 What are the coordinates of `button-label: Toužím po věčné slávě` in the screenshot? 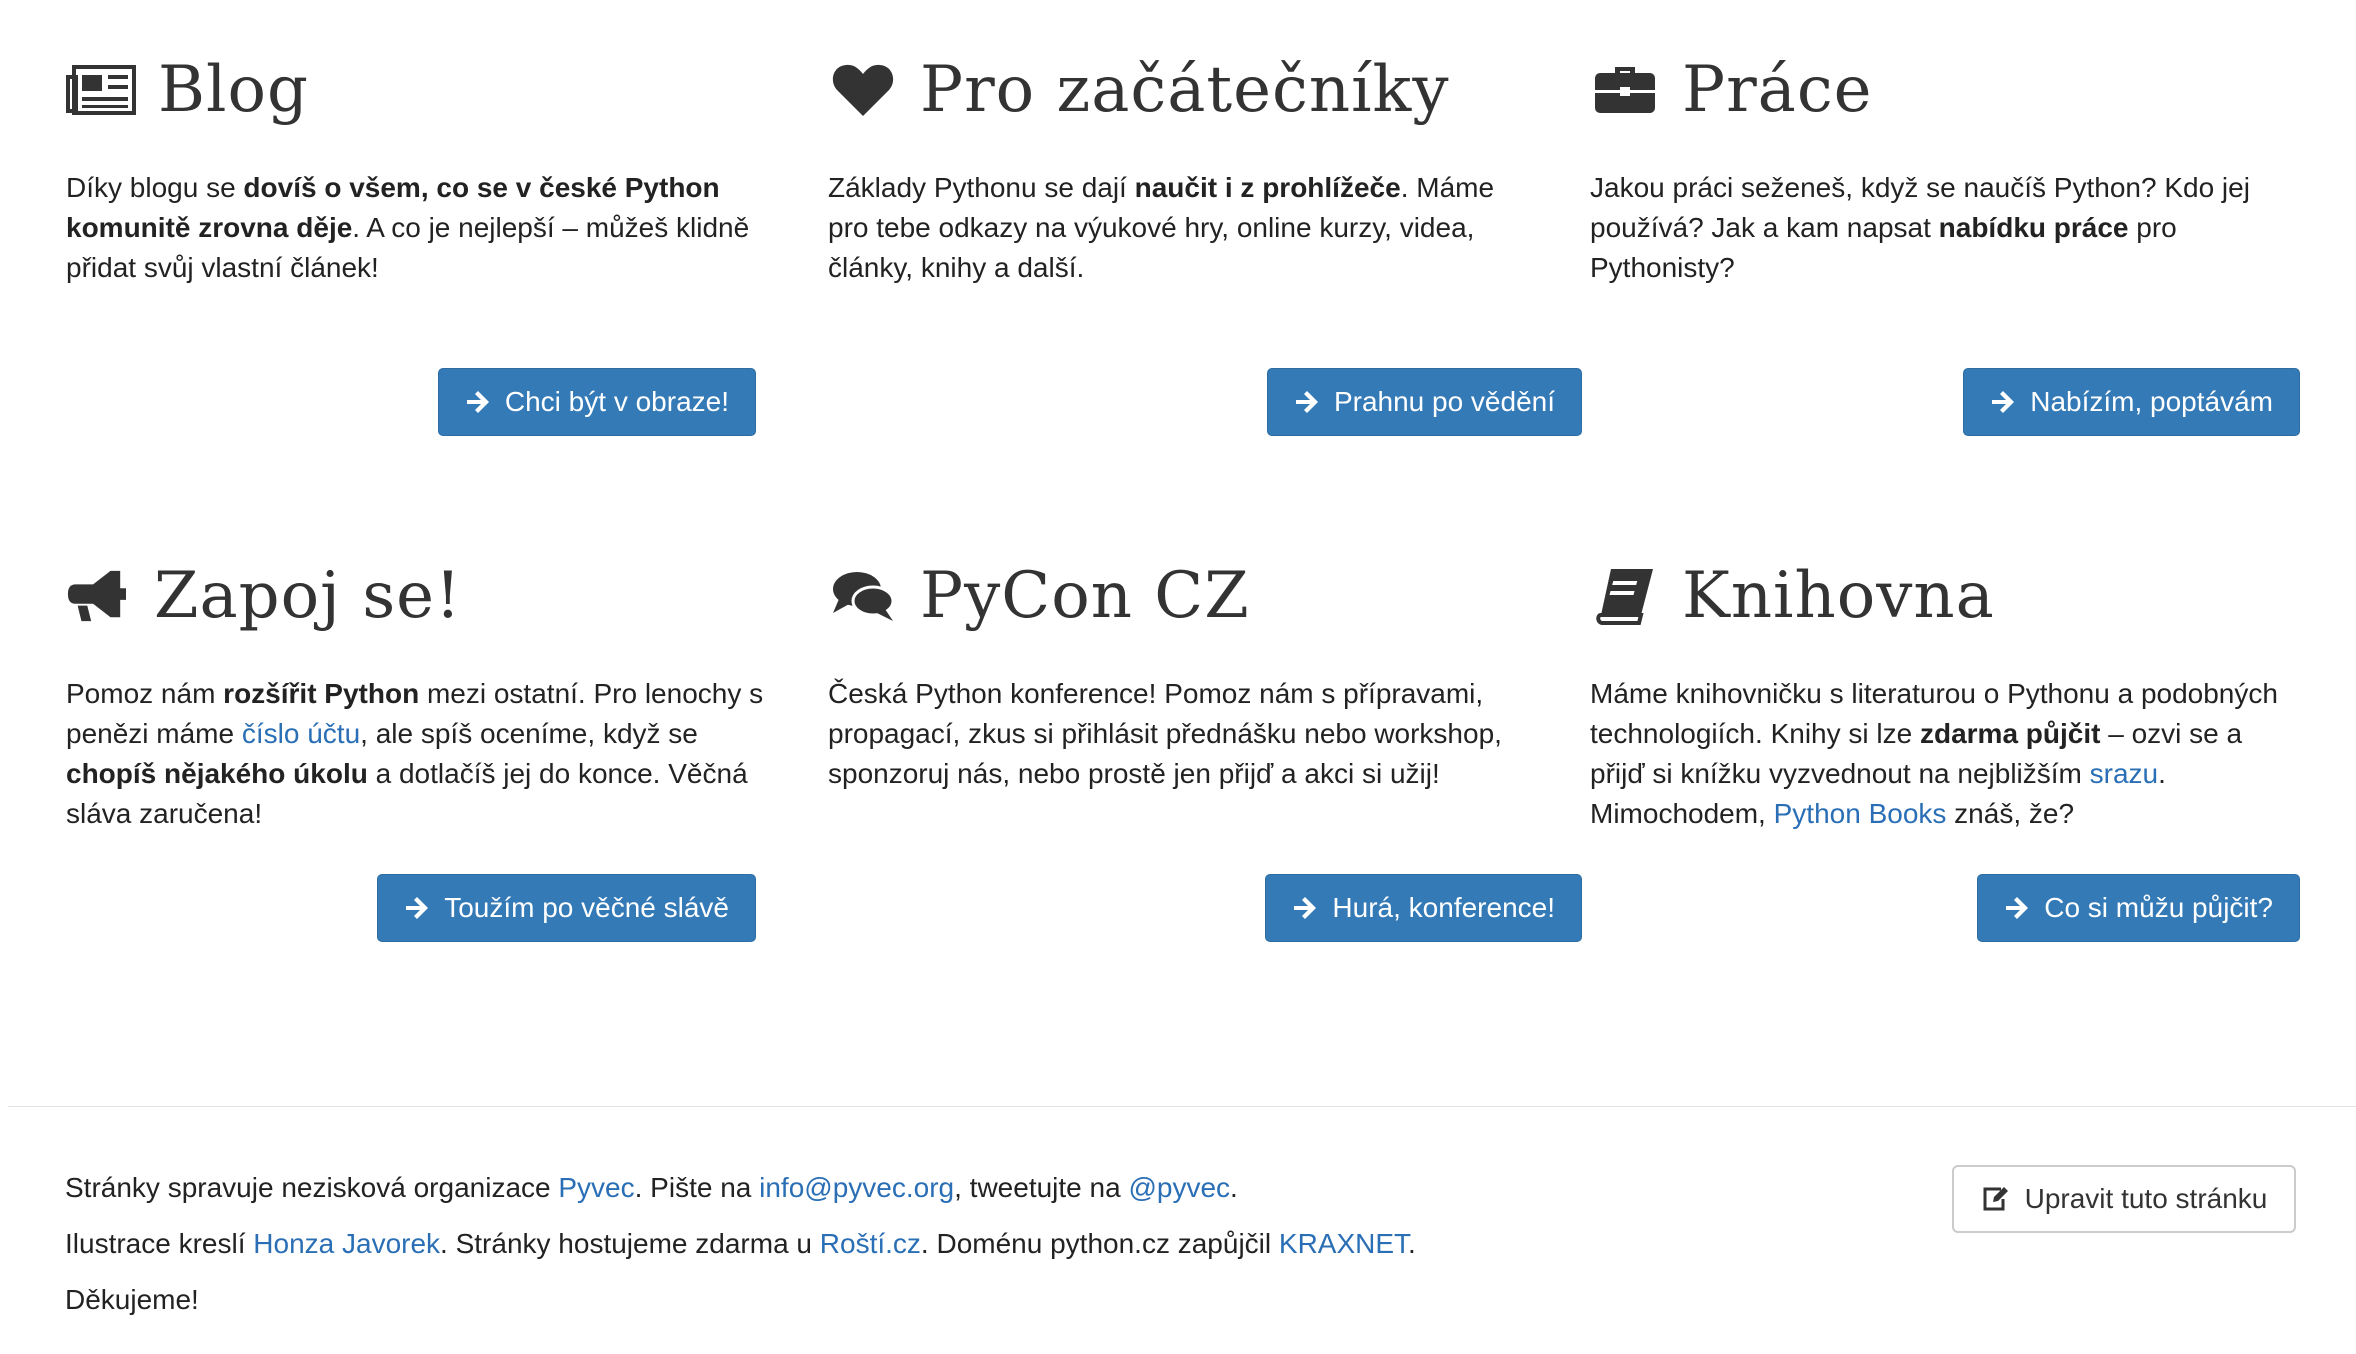 It's located at (586, 907).